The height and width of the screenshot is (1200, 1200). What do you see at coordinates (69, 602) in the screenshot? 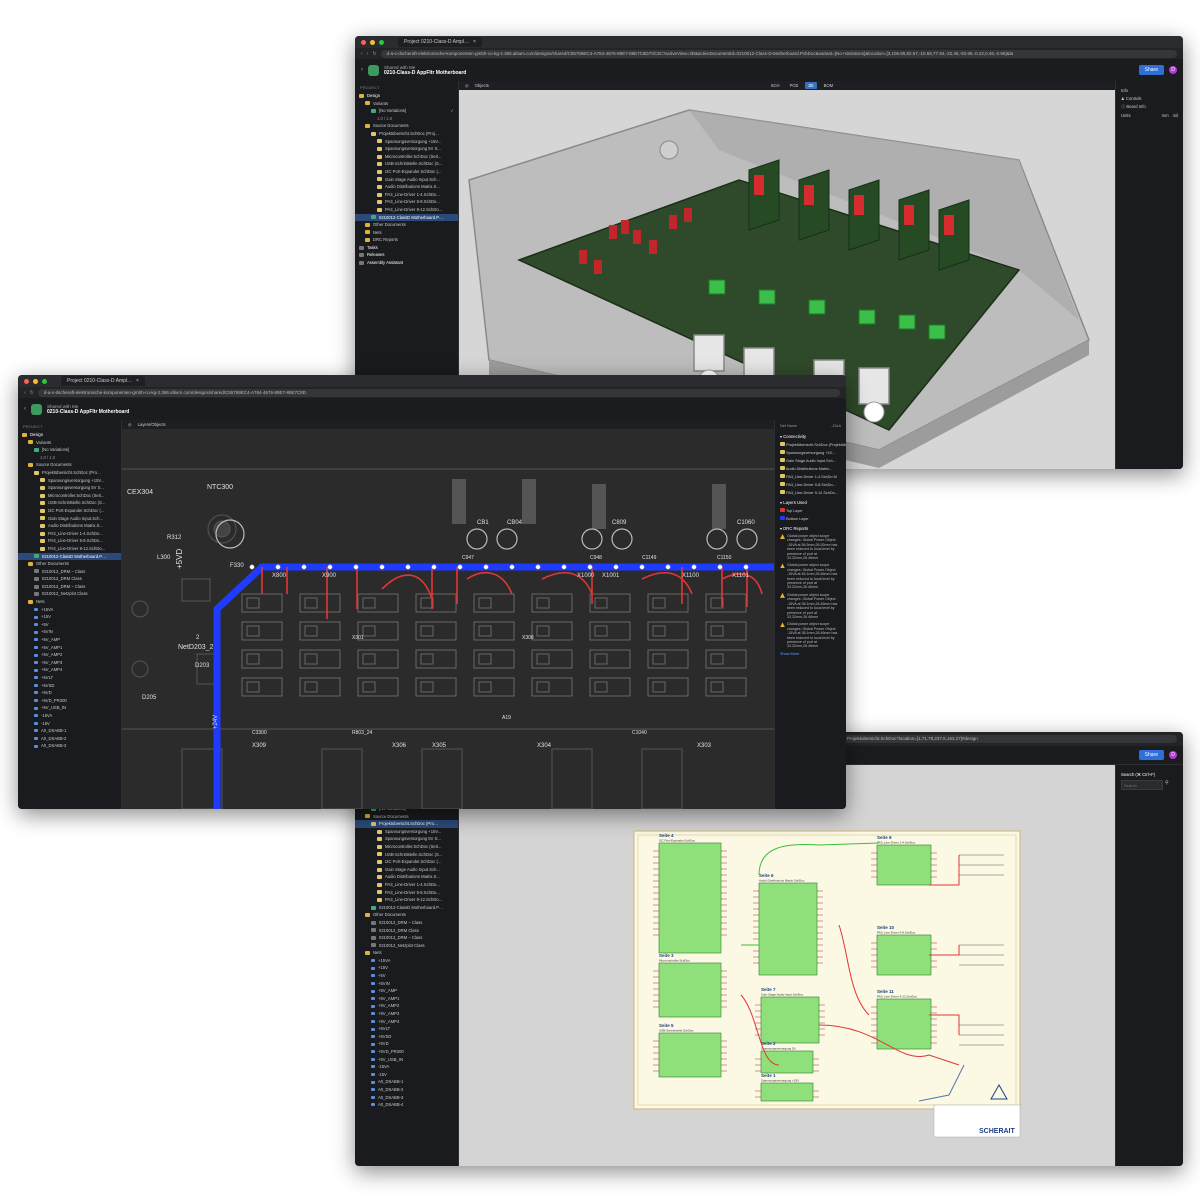
I see `sidebar-item-nets: Nets` at bounding box center [69, 602].